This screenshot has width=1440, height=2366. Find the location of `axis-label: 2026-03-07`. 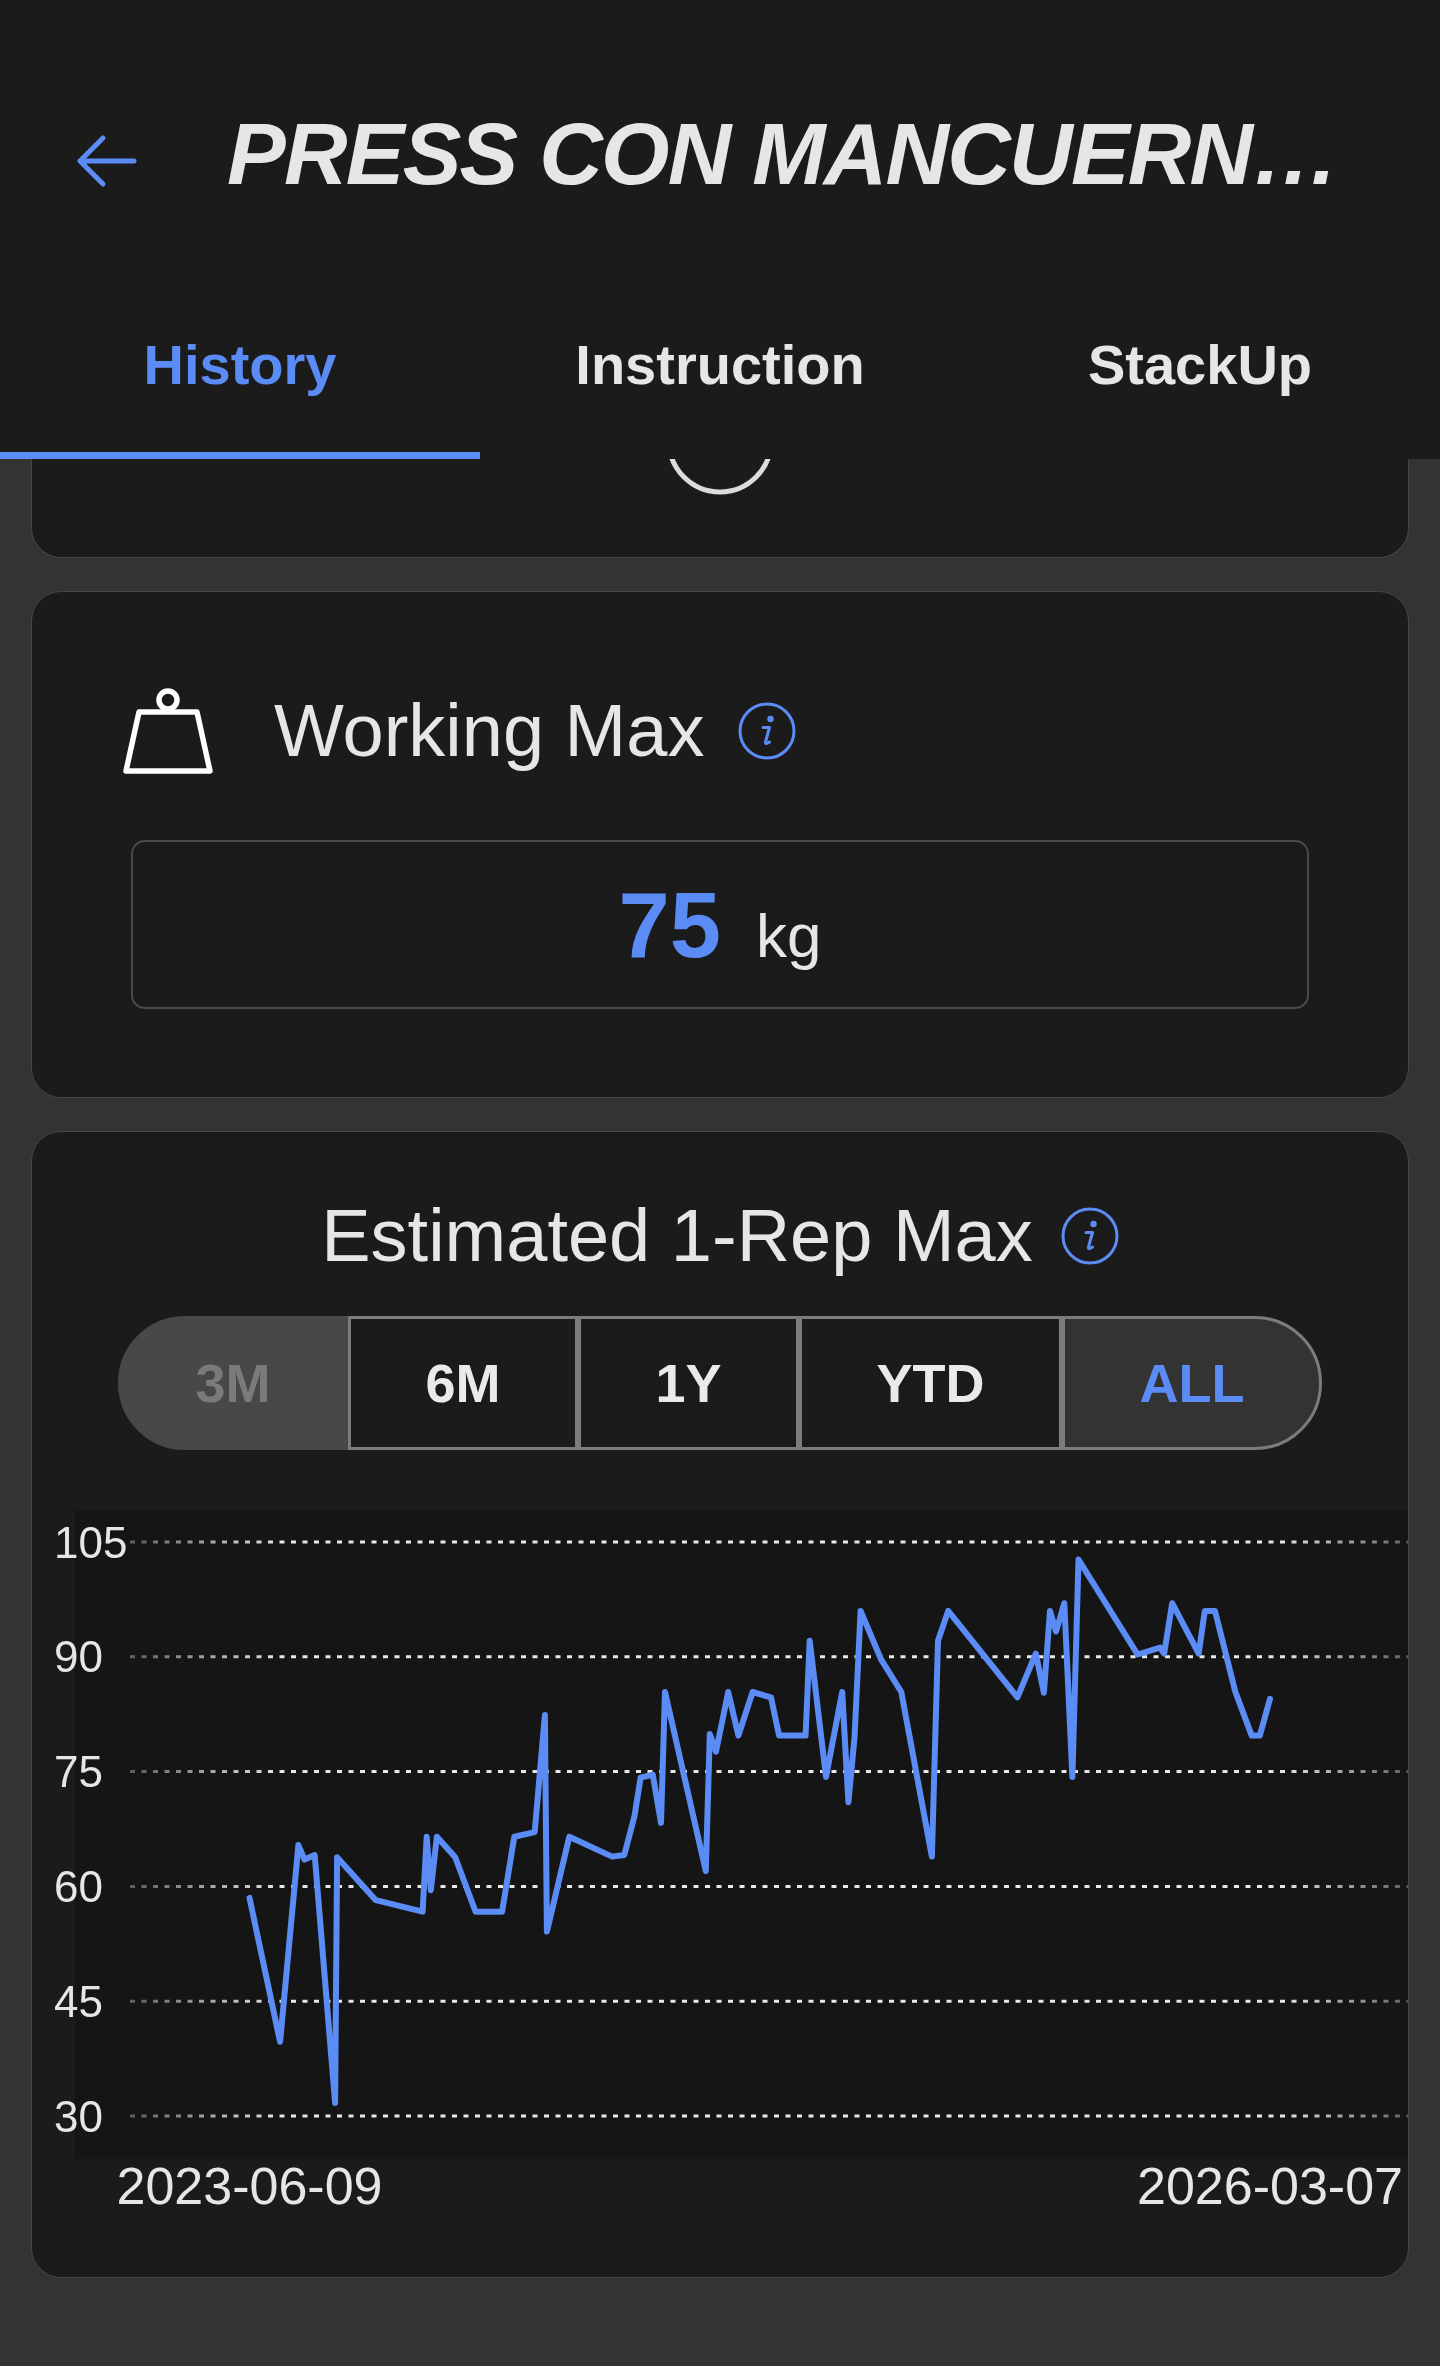

axis-label: 2026-03-07 is located at coordinates (1270, 2186).